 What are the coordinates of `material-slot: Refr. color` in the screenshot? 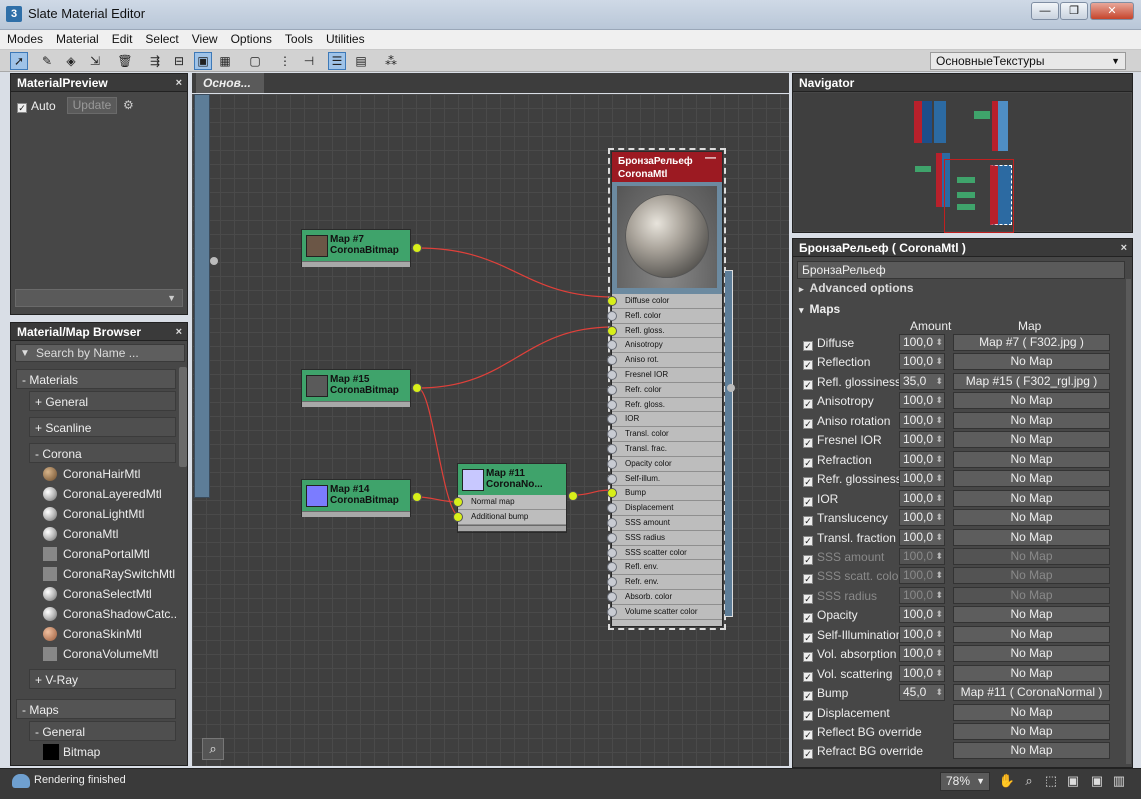 It's located at (664, 390).